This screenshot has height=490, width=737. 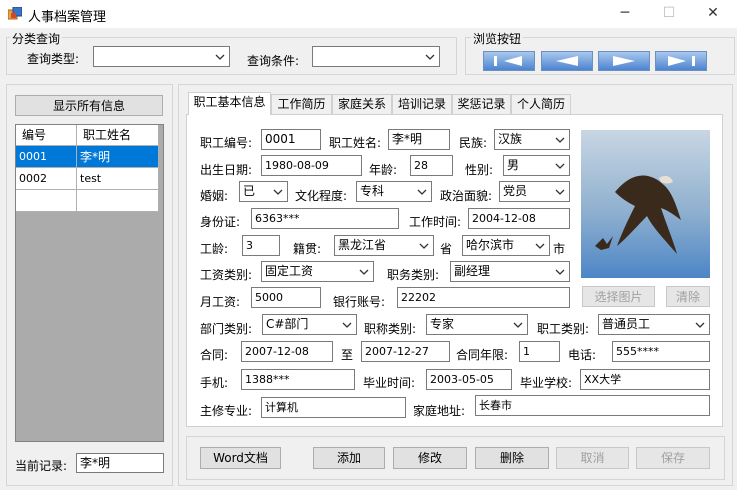 I want to click on mobile-field: 1388***, so click(x=298, y=379).